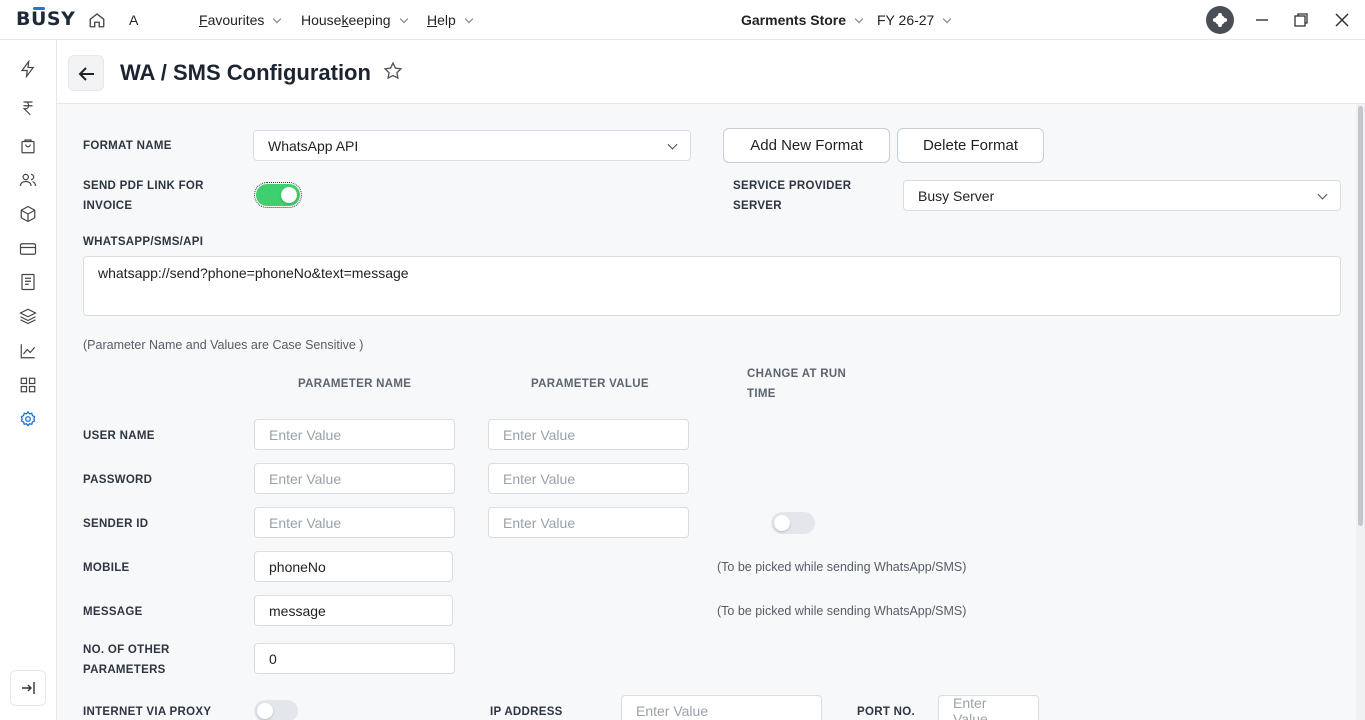 Image resolution: width=1365 pixels, height=720 pixels. I want to click on arrow-left-icon, so click(86, 74).